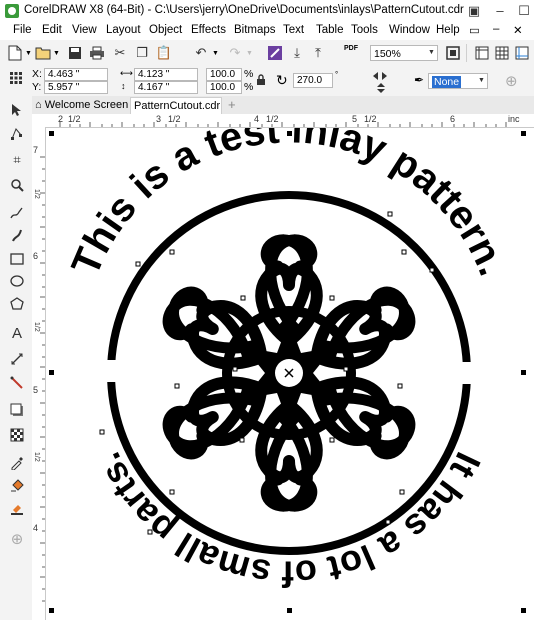  What do you see at coordinates (17, 539) in the screenshot?
I see `quick-customize-icon: ⊕` at bounding box center [17, 539].